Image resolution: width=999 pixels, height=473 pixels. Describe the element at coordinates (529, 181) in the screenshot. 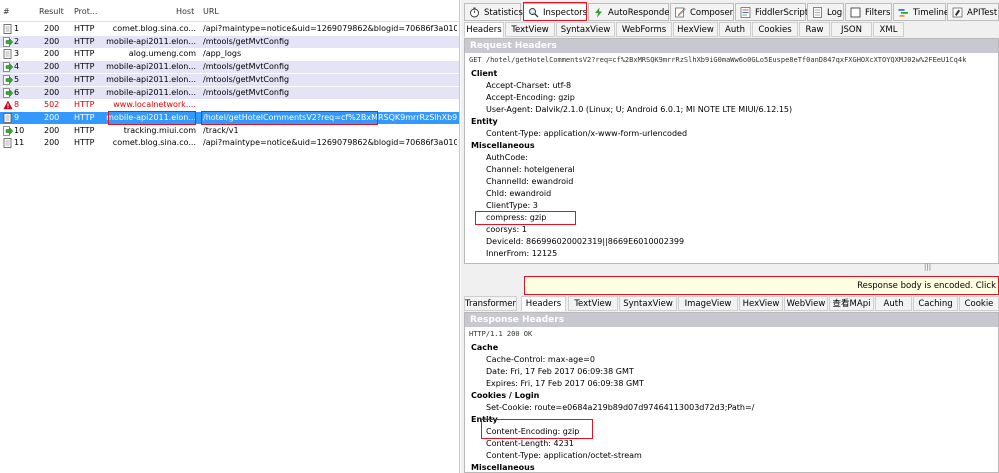

I see `header-entry: ChannelId: ewandroid` at that location.